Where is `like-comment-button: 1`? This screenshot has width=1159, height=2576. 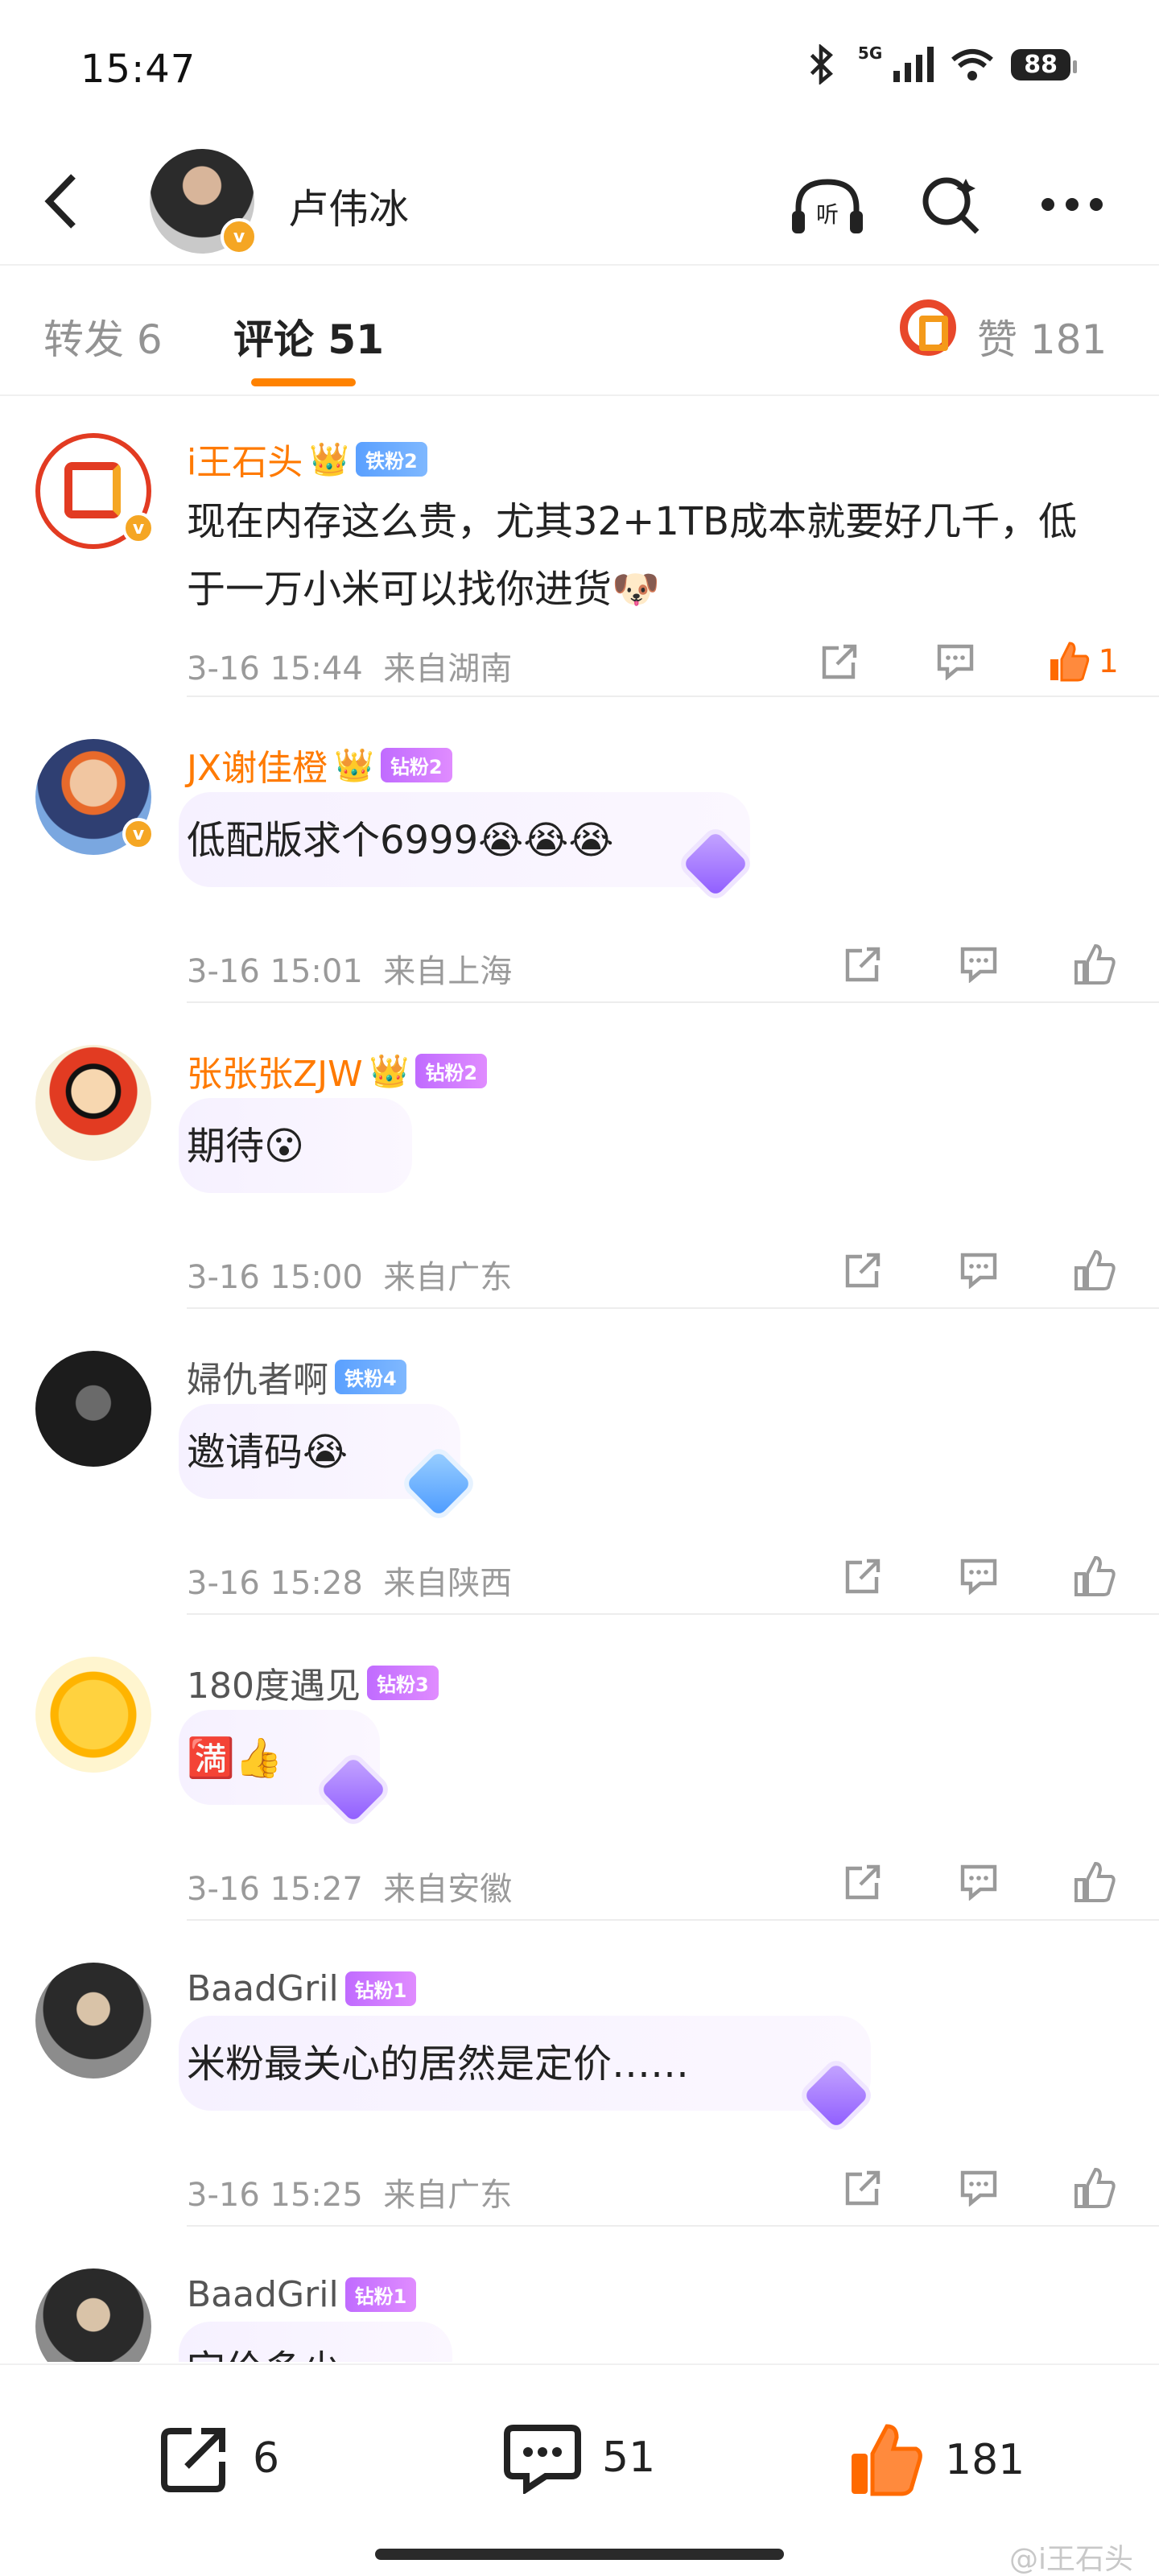 like-comment-button: 1 is located at coordinates (1083, 662).